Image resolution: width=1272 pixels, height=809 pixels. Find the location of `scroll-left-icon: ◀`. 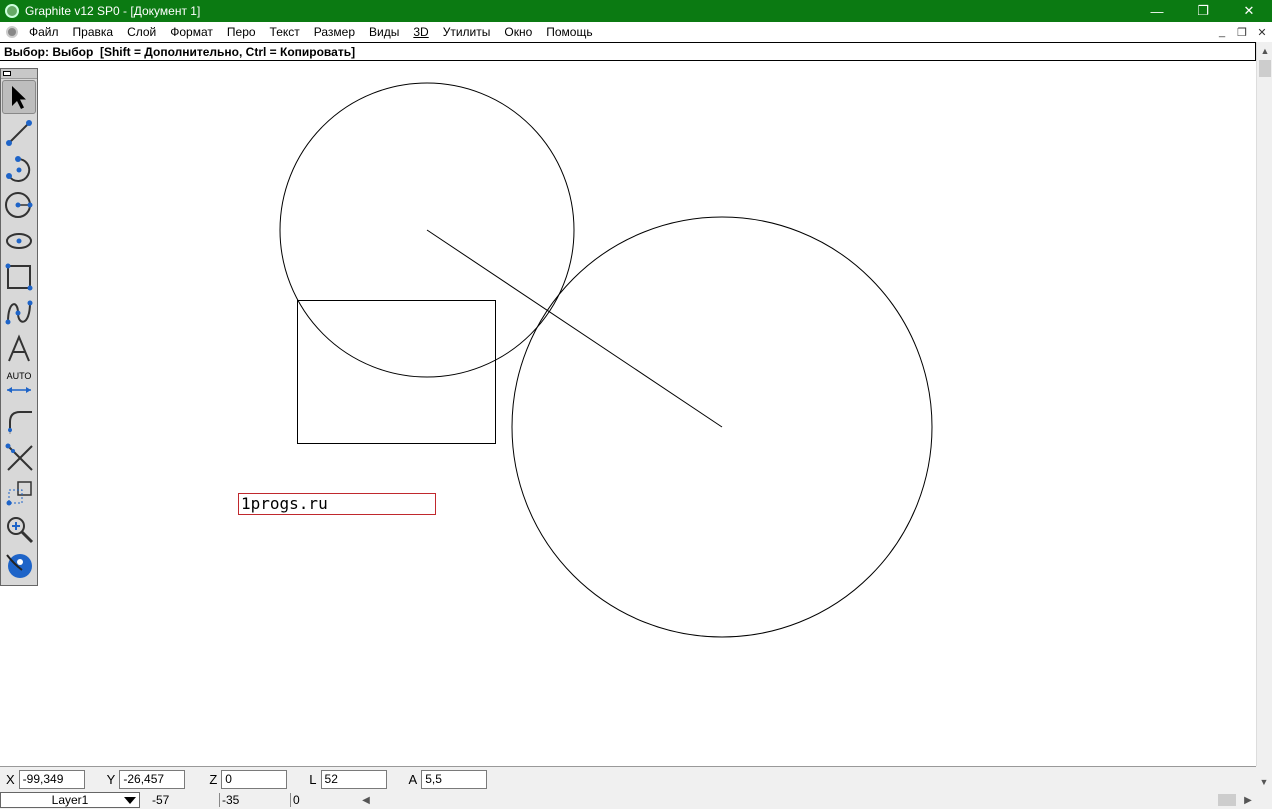

scroll-left-icon: ◀ is located at coordinates (366, 800).